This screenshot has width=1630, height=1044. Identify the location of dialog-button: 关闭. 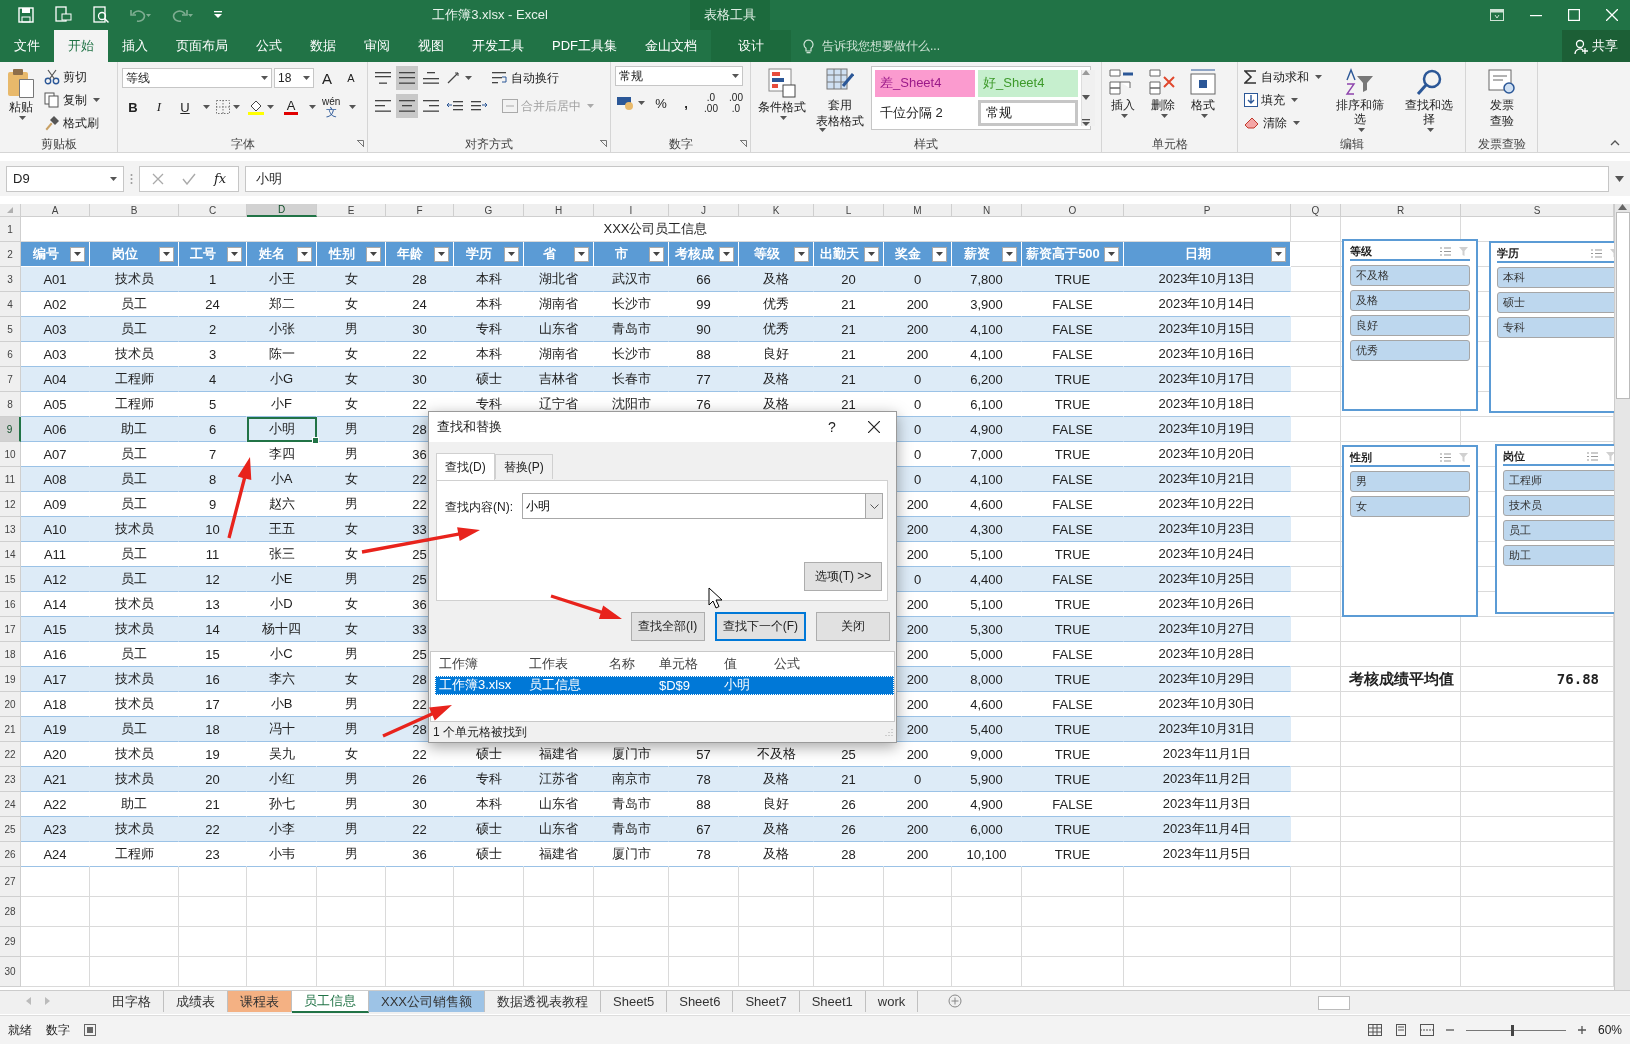
(853, 626).